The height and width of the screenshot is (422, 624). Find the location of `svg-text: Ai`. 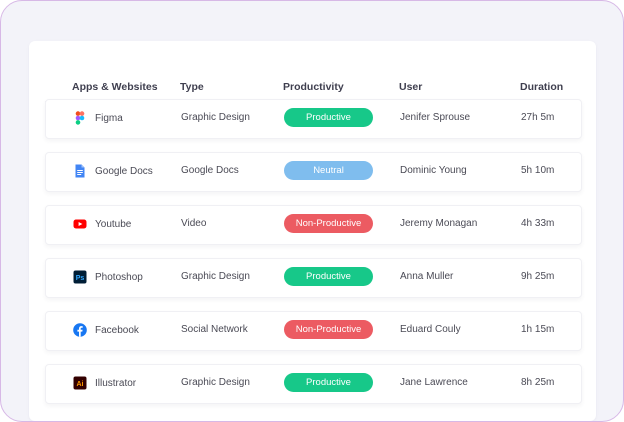

svg-text: Ai is located at coordinates (80, 384).